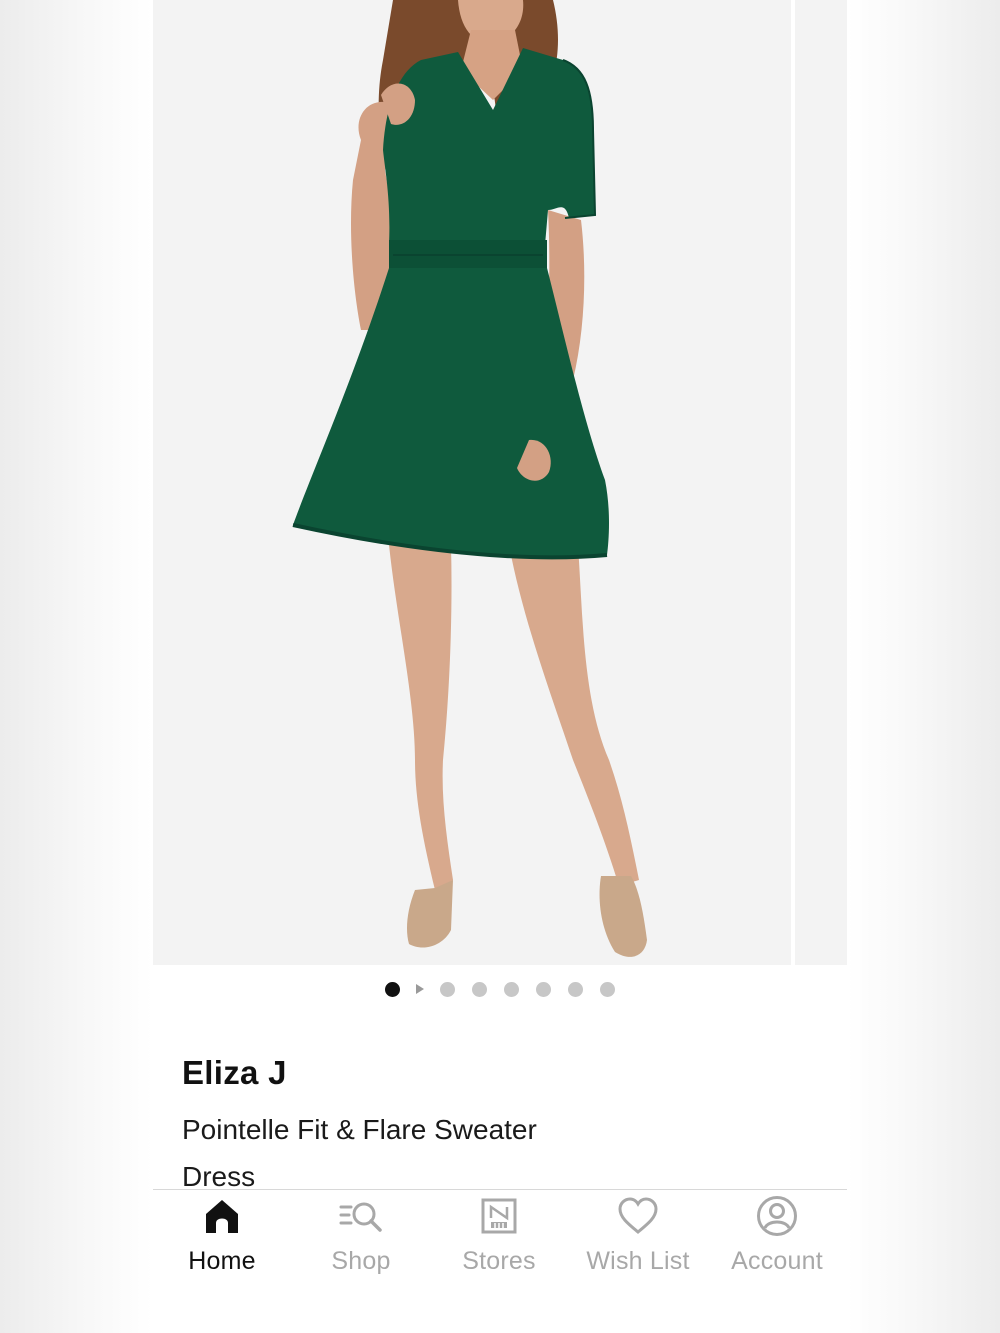  Describe the element at coordinates (234, 1073) in the screenshot. I see `product-brand: Eliza J` at that location.